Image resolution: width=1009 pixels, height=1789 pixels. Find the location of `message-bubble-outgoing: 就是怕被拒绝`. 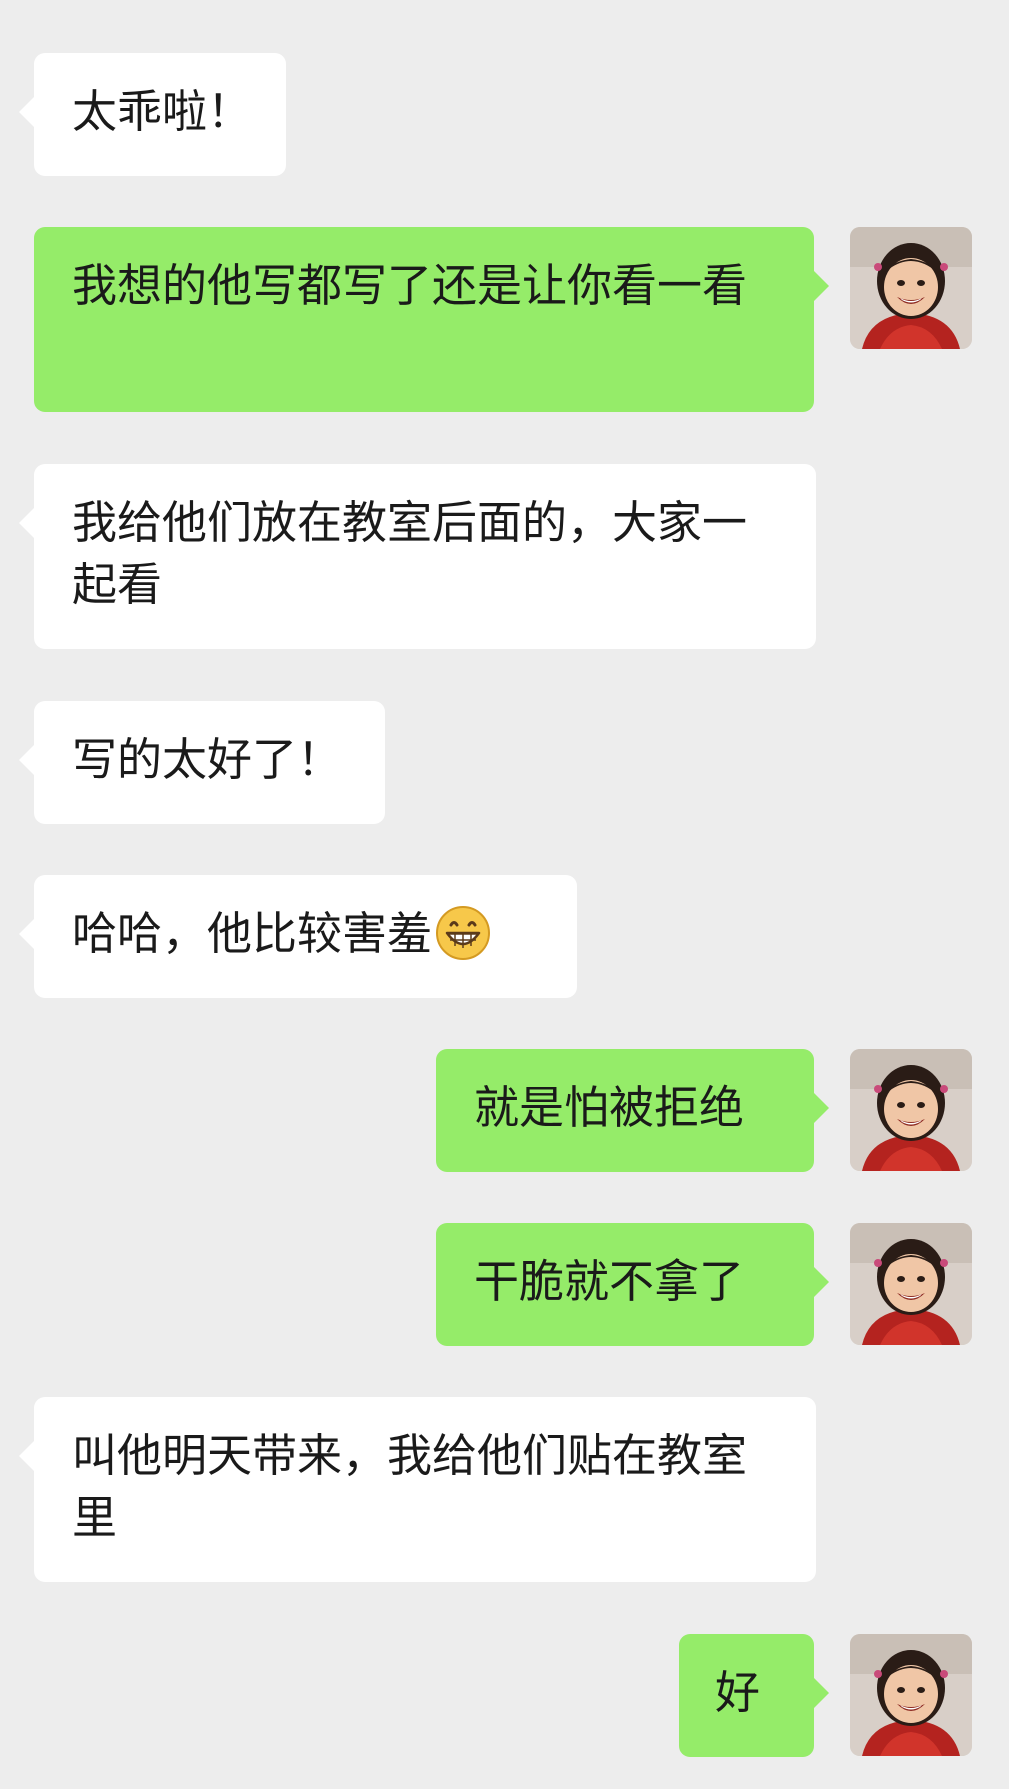

message-bubble-outgoing: 就是怕被拒绝 is located at coordinates (632, 1110).